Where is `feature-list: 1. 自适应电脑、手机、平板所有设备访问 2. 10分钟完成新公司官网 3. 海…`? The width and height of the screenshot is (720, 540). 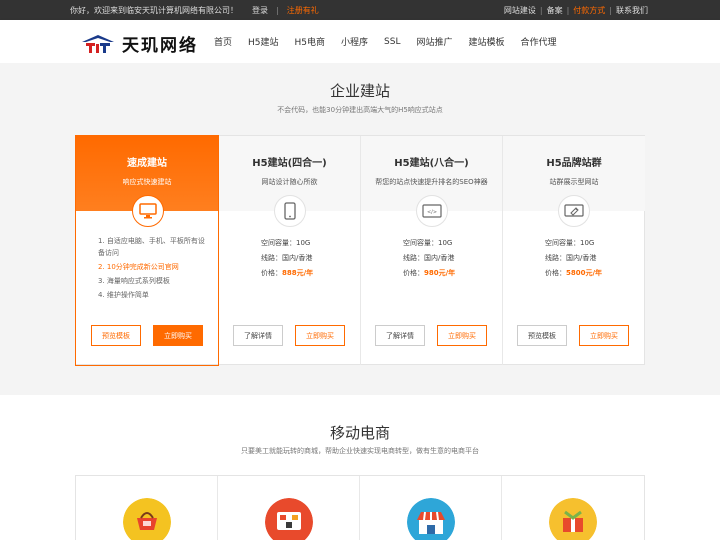 feature-list: 1. 自适应电脑、手机、平板所有设备访问 2. 10分钟完成新公司官网 3. 海… is located at coordinates (153, 269).